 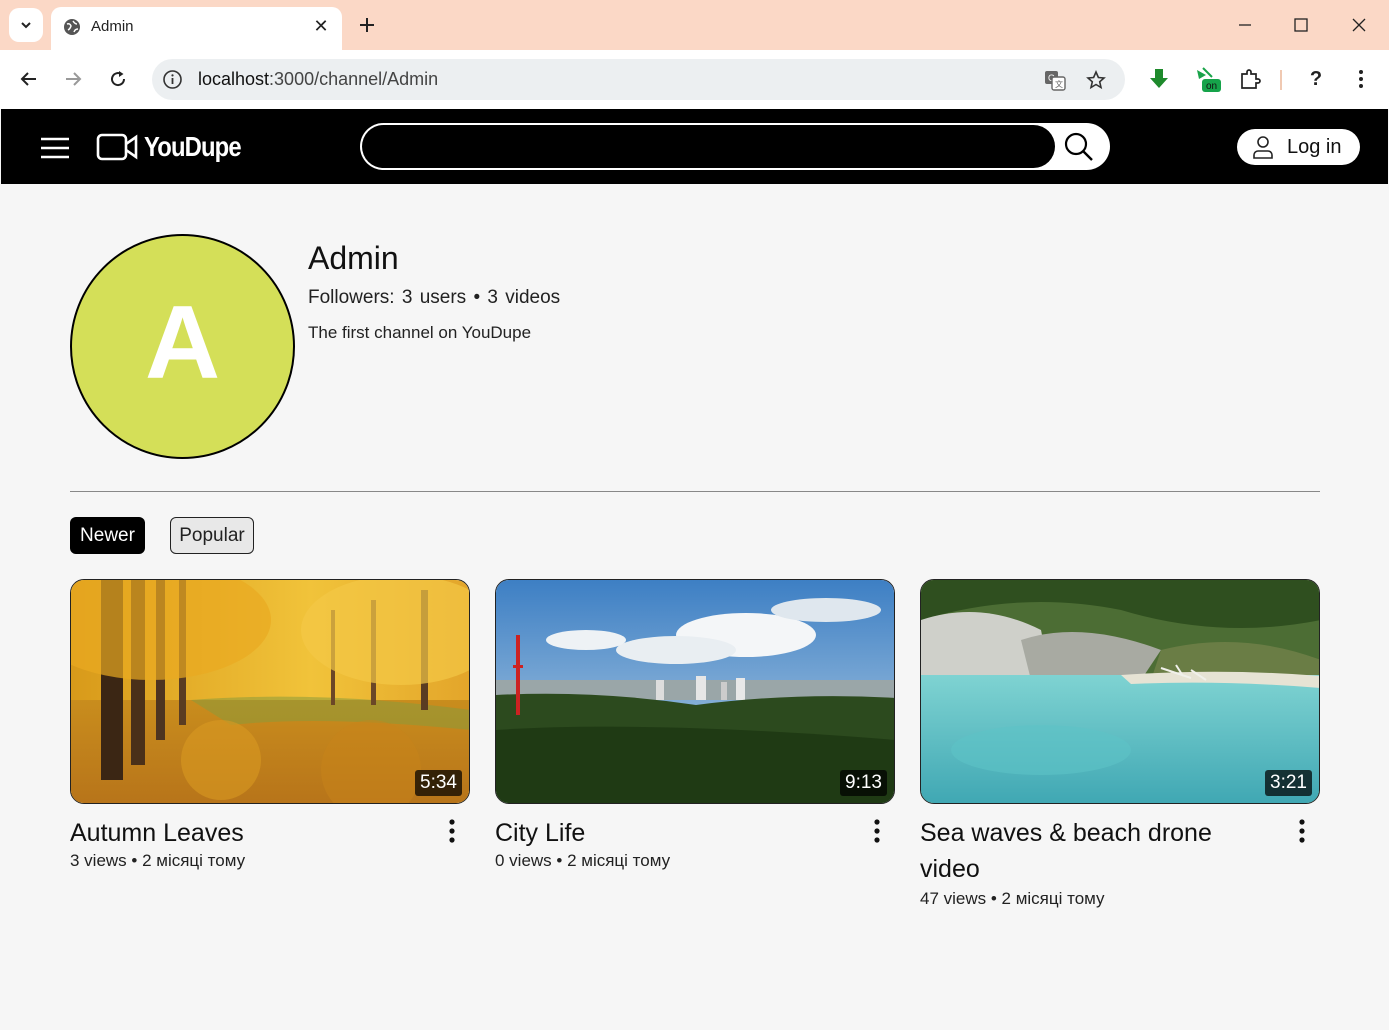 I want to click on browser-tab-bar: Admin ✕, so click(x=694, y=25).